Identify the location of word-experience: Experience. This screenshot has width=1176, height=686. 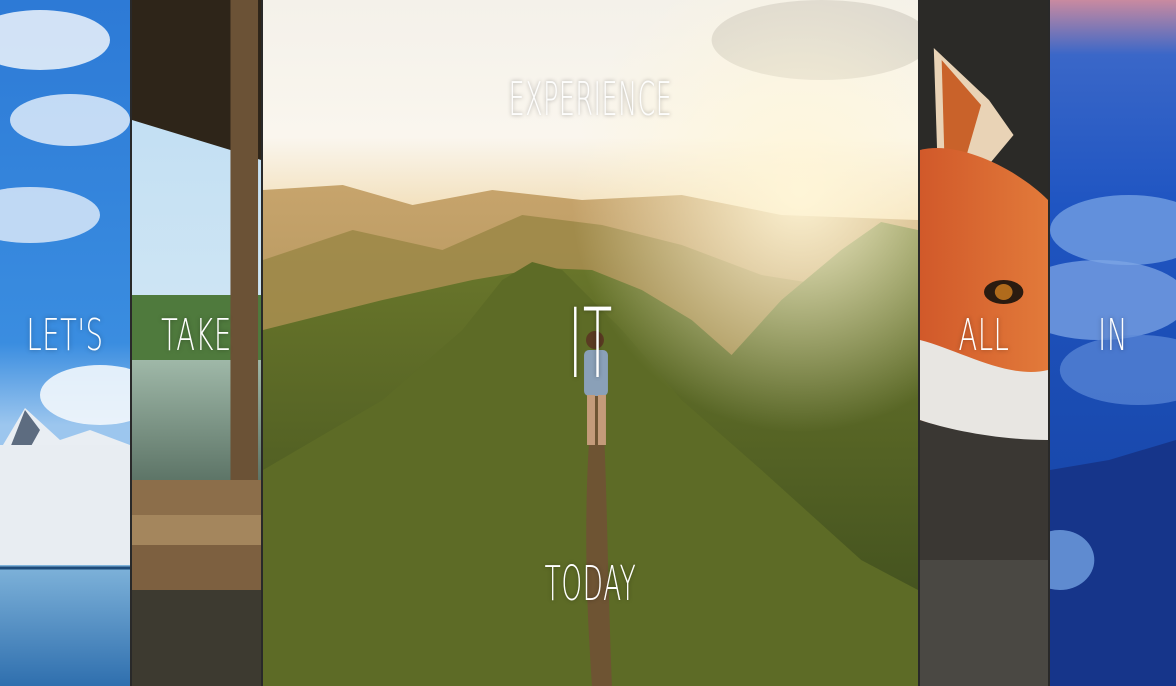
(590, 99).